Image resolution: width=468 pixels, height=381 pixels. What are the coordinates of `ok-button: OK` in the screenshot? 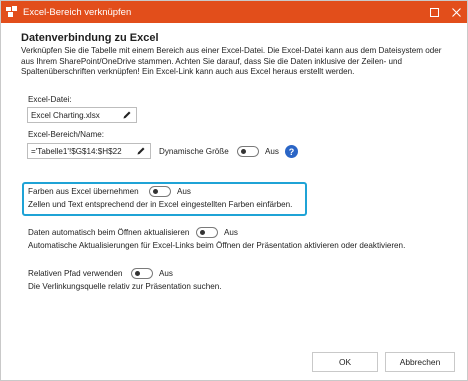 It's located at (345, 362).